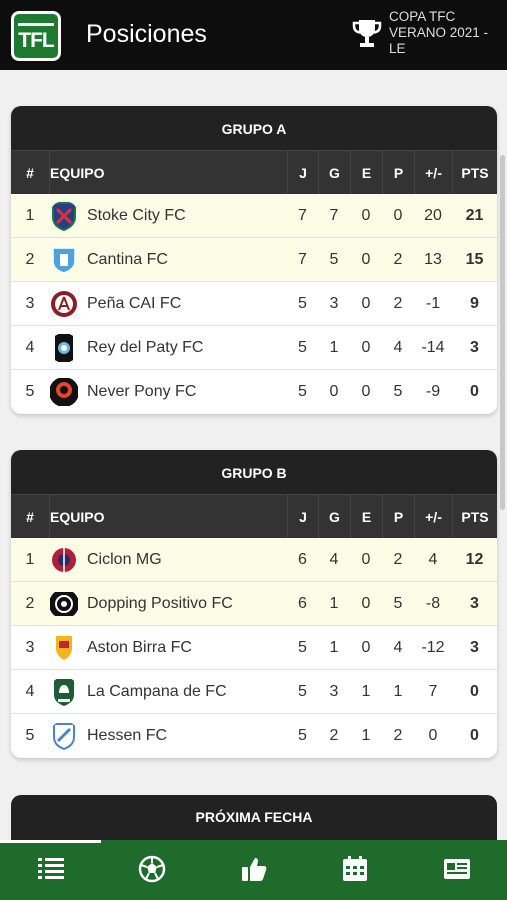  Describe the element at coordinates (168, 560) in the screenshot. I see `team-cell: Ciclon MG` at that location.